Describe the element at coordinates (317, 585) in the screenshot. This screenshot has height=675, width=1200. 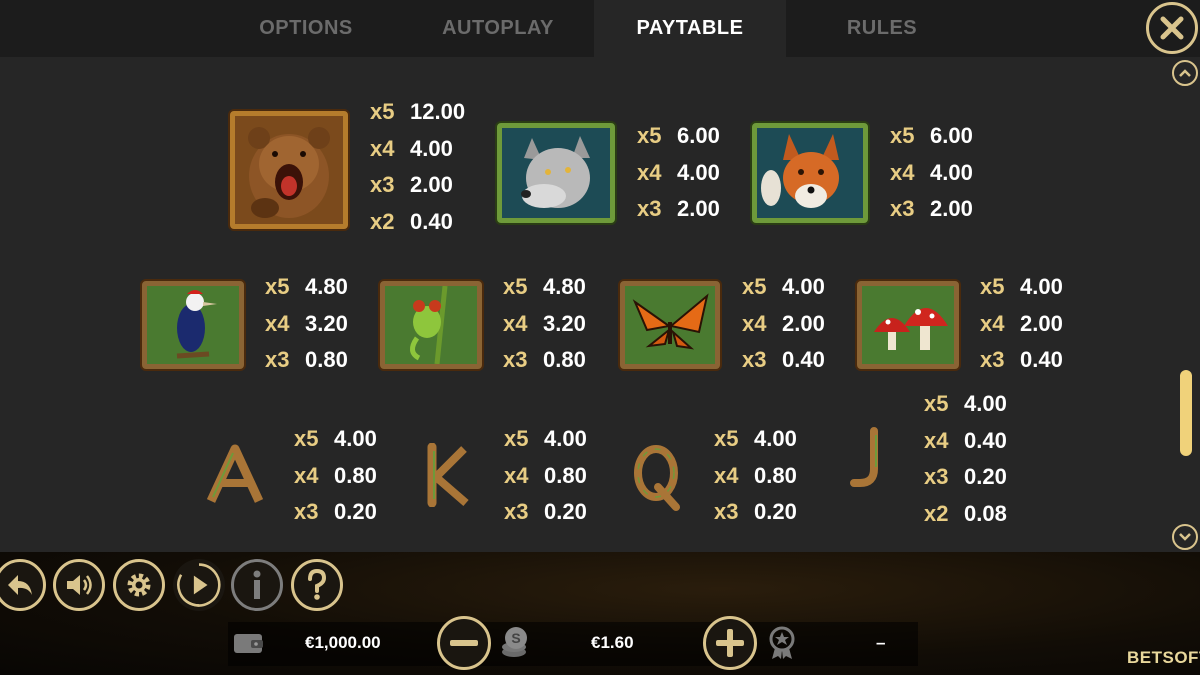
I see `help-button` at that location.